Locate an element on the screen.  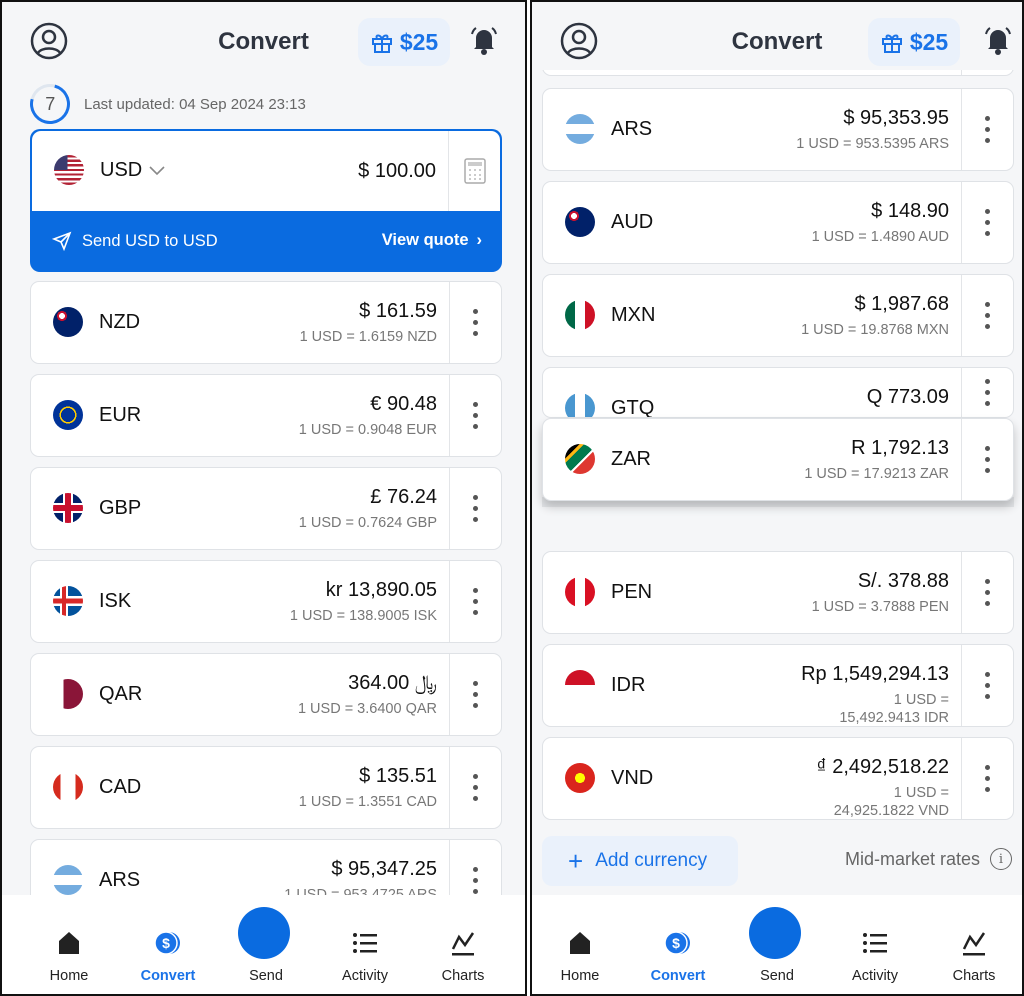
flag-ca-icon is located at coordinates (68, 787).